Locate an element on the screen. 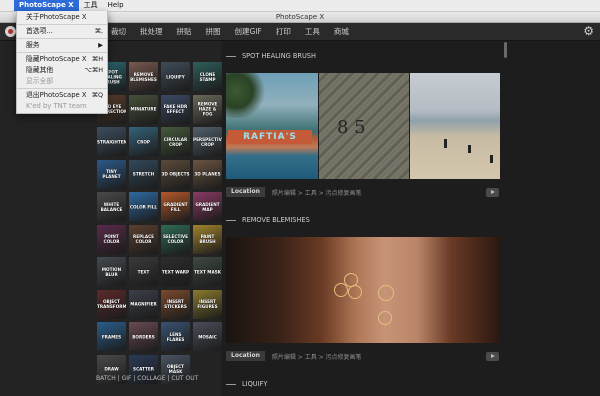 Image resolution: width=600 pixels, height=396 pixels. menu-item-quit: 退出PhotoScape X ⌘Q is located at coordinates (62, 95).